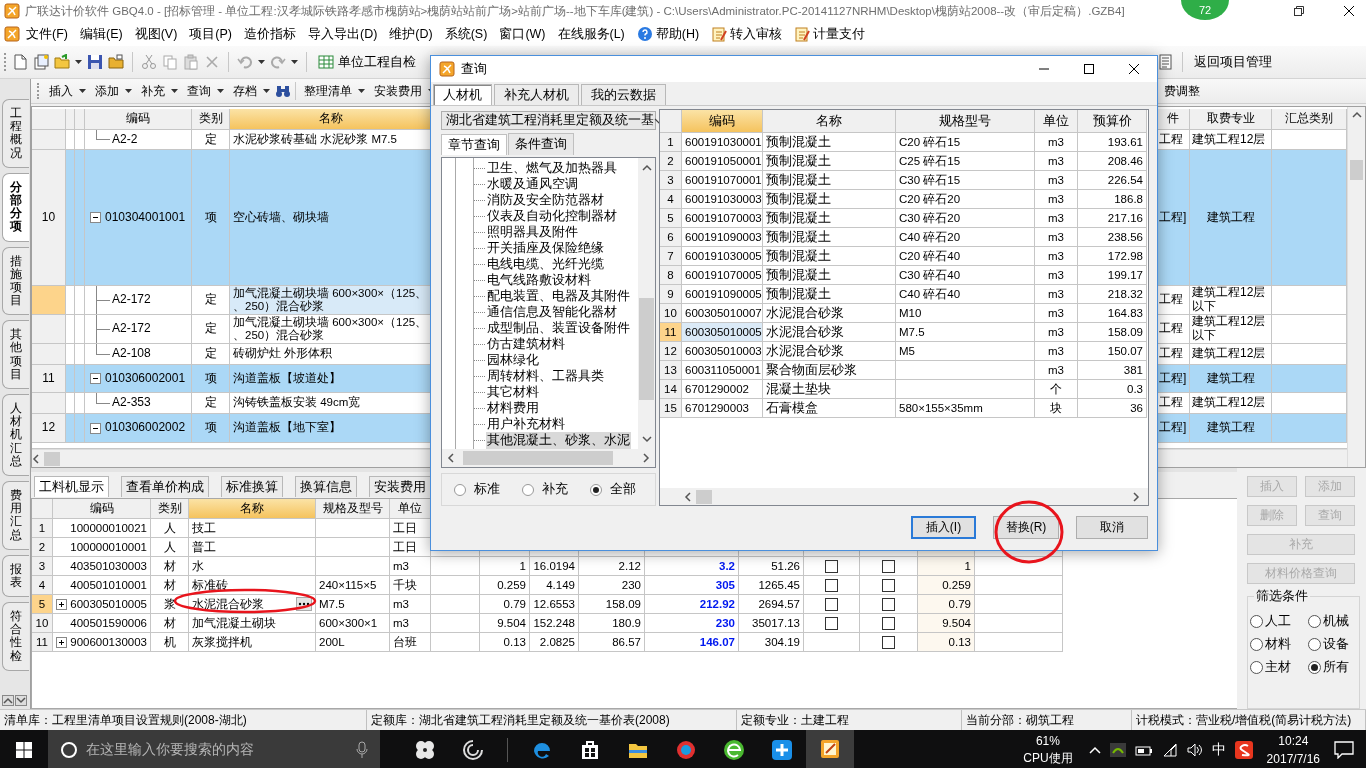 This screenshot has width=1366, height=768. What do you see at coordinates (367, 62) in the screenshot?
I see `toolbar-button: 单位工程自检` at bounding box center [367, 62].